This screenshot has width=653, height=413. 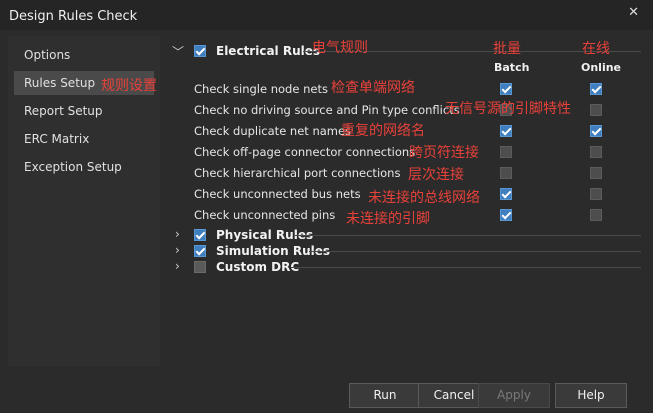 I want to click on rule-label: Check unconnected bus nets, so click(x=277, y=194).